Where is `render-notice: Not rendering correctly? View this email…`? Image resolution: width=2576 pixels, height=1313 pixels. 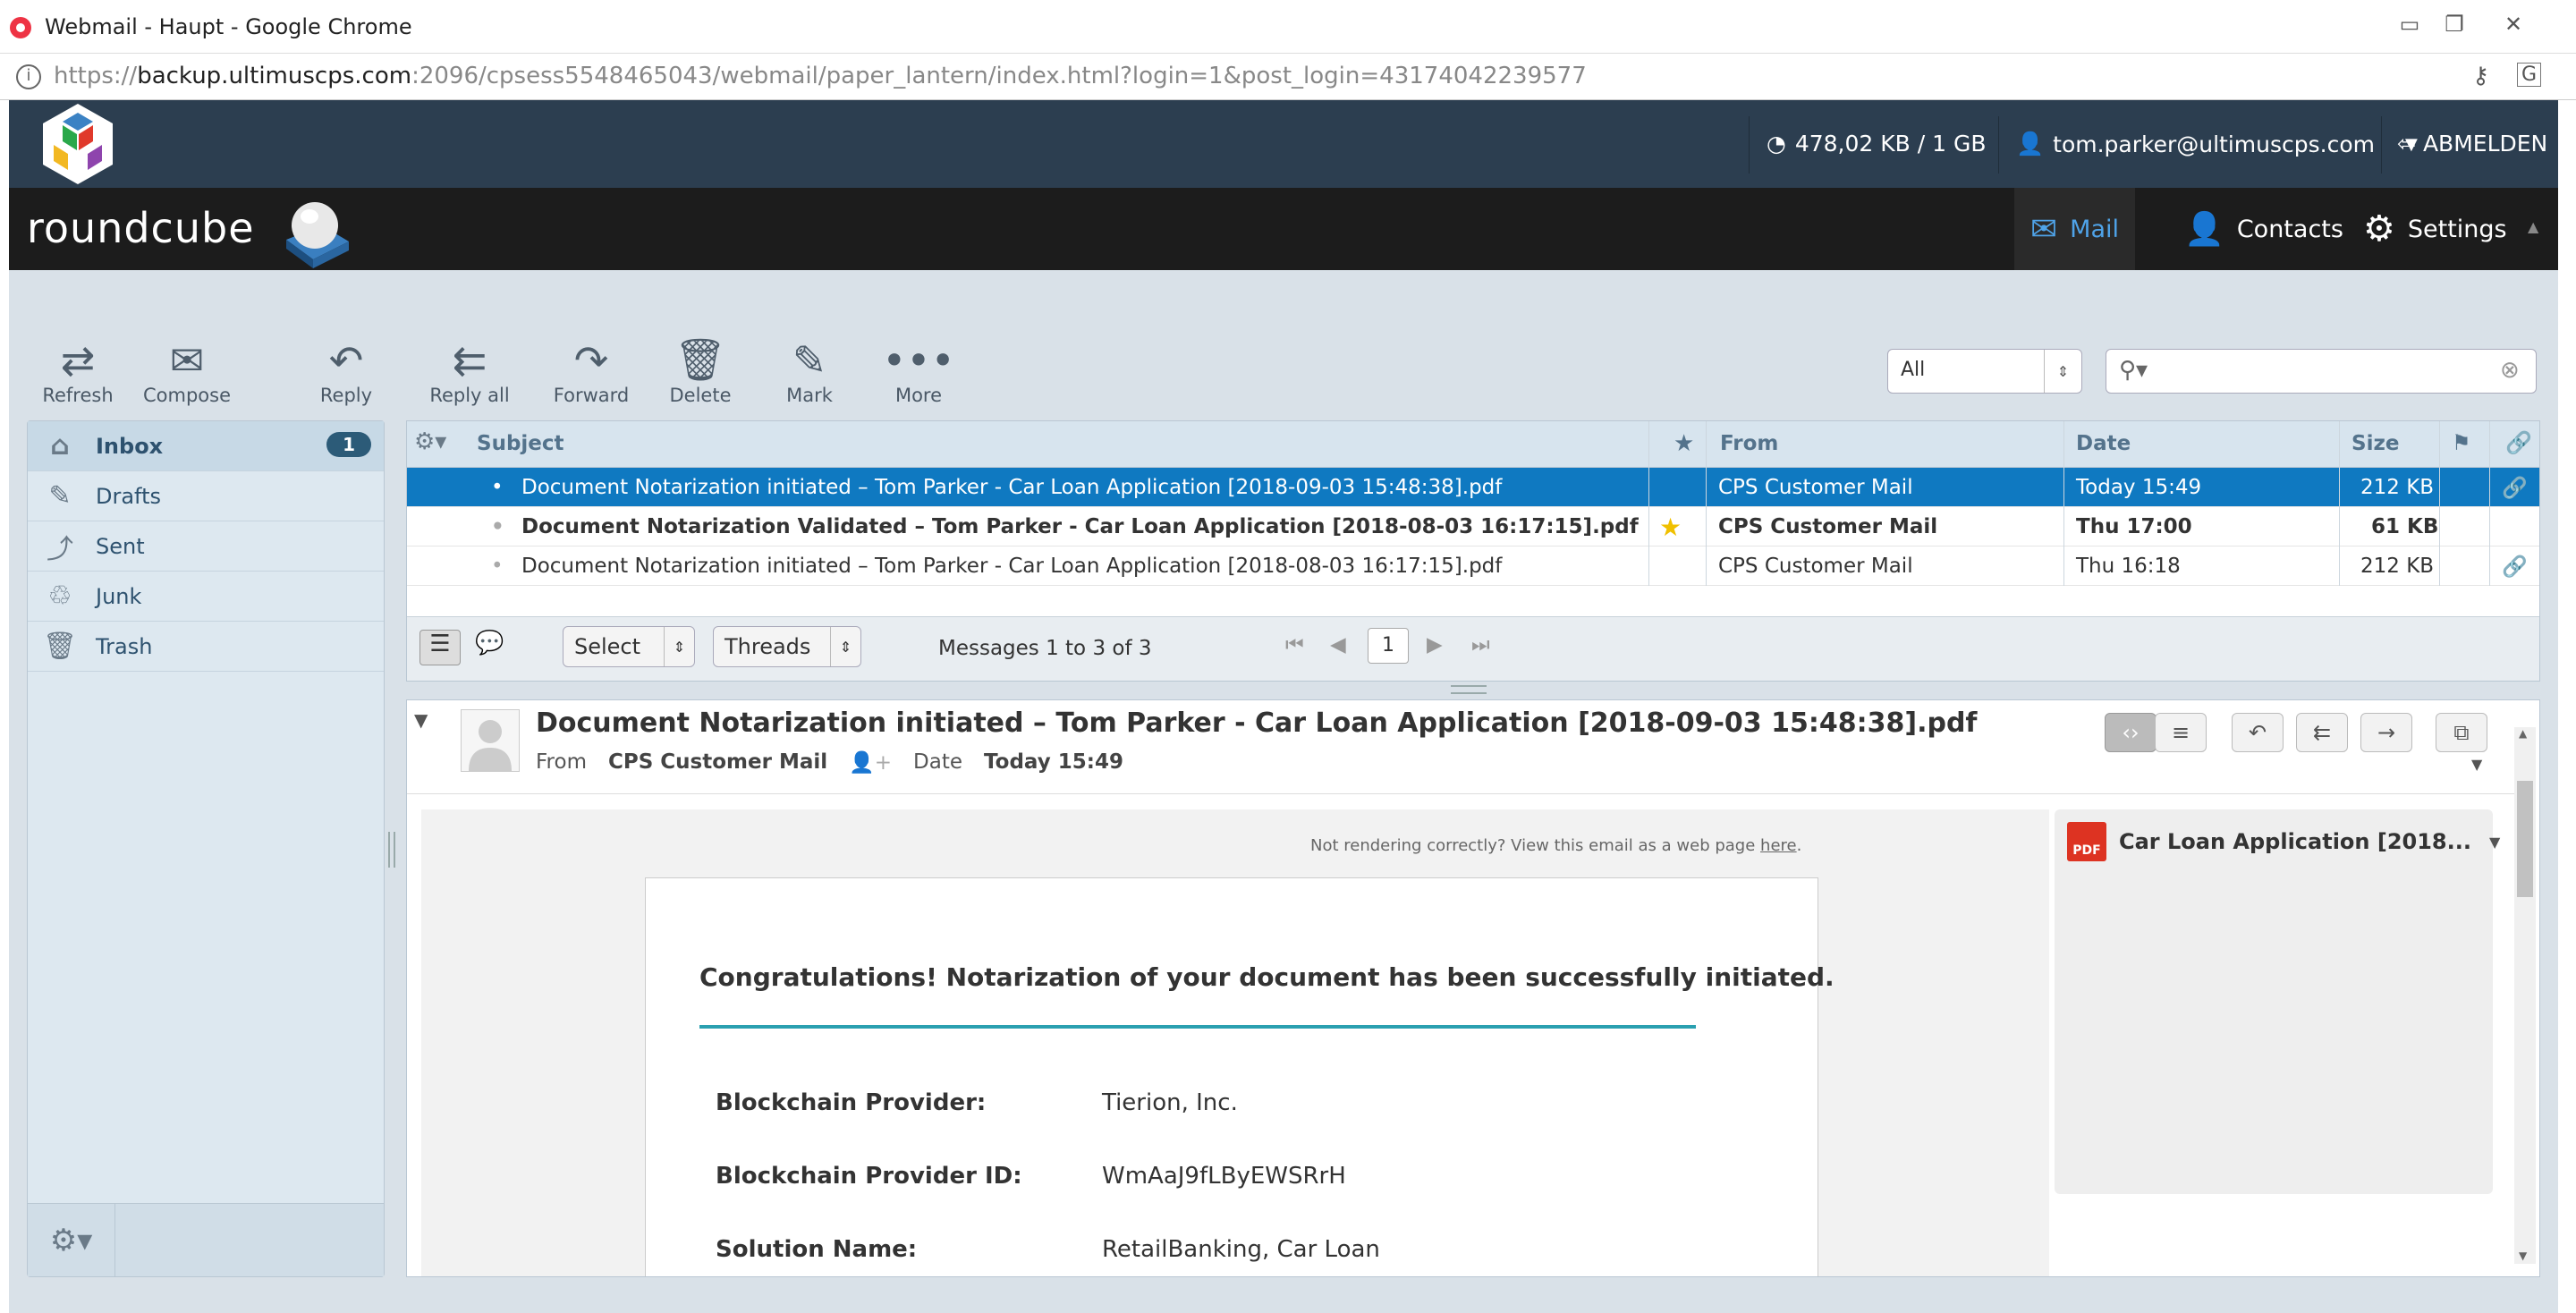
render-notice: Not rendering correctly? View this email… is located at coordinates (1556, 845).